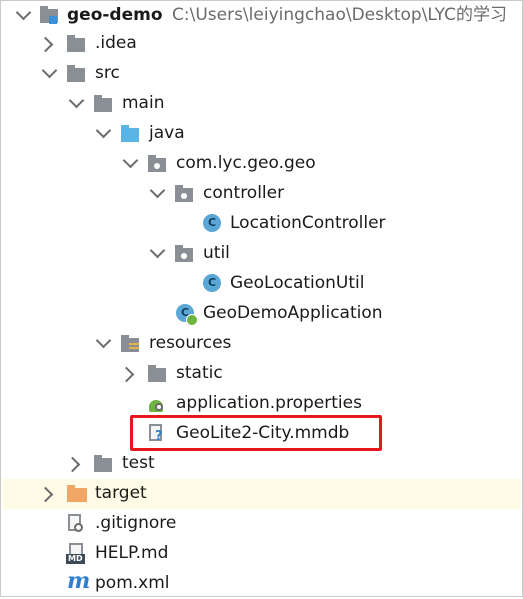 The width and height of the screenshot is (523, 599). Describe the element at coordinates (136, 523) in the screenshot. I see `tree-item-label: .gitignore` at that location.